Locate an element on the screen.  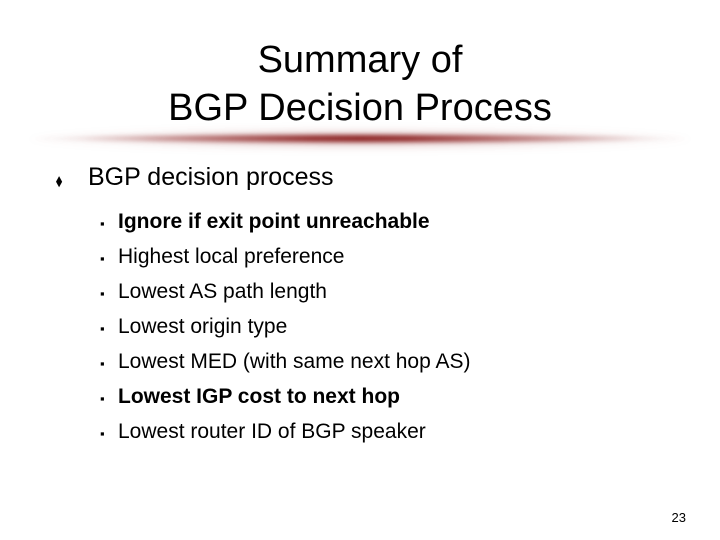
bullet-level1-bgp-decision-process: ◆ BGP decision process is located at coordinates (368, 179).